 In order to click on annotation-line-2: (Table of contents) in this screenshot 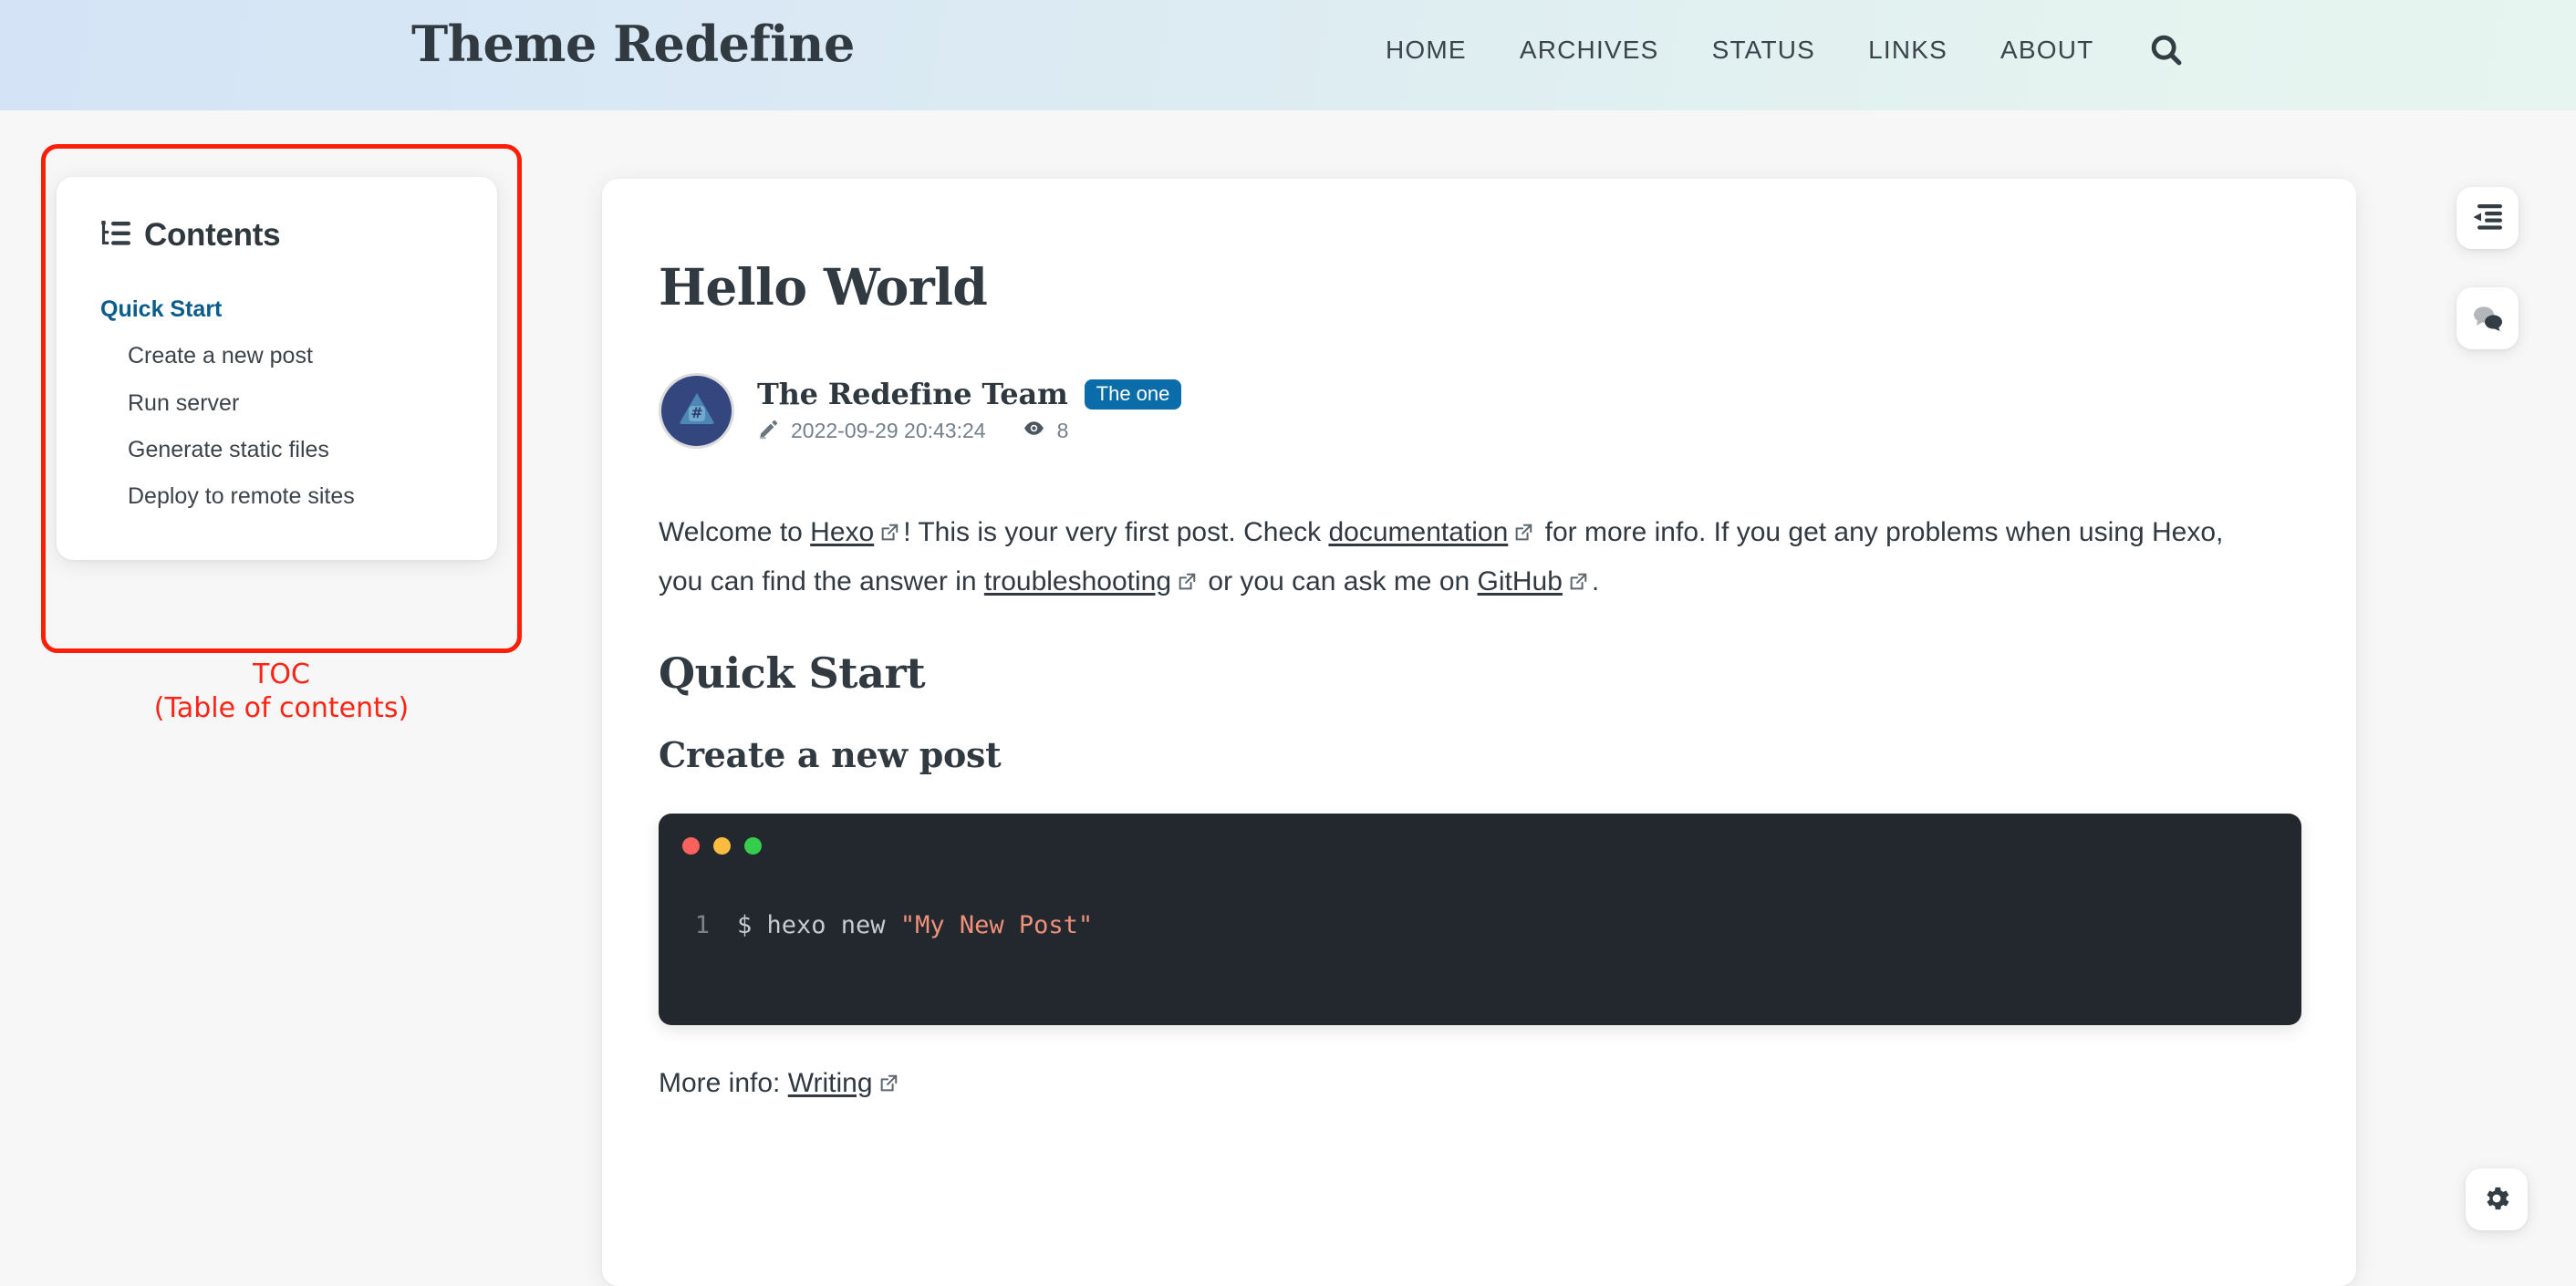, I will do `click(281, 707)`.